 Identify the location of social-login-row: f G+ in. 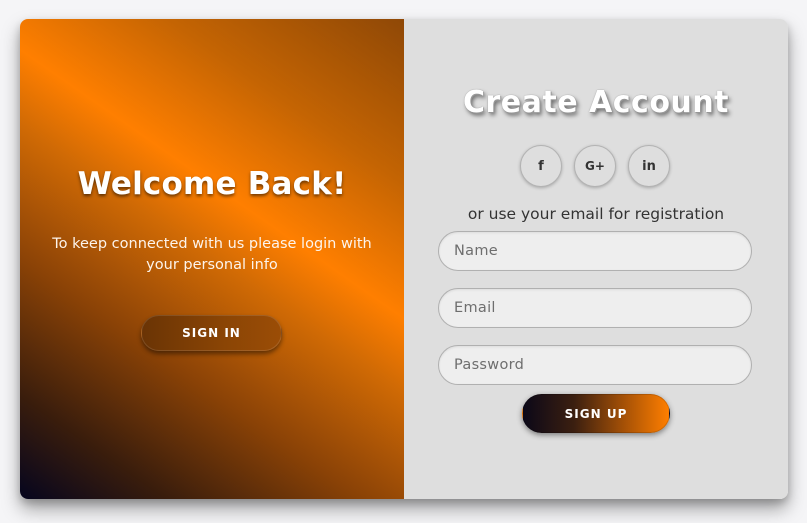
(595, 166).